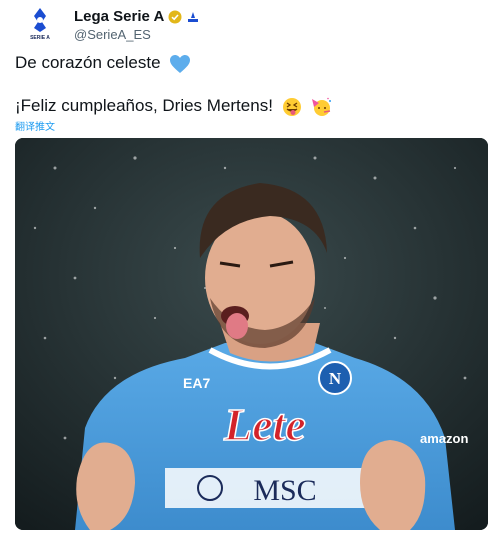  What do you see at coordinates (264, 424) in the screenshot?
I see `jersey-sponsor-text: Lete` at bounding box center [264, 424].